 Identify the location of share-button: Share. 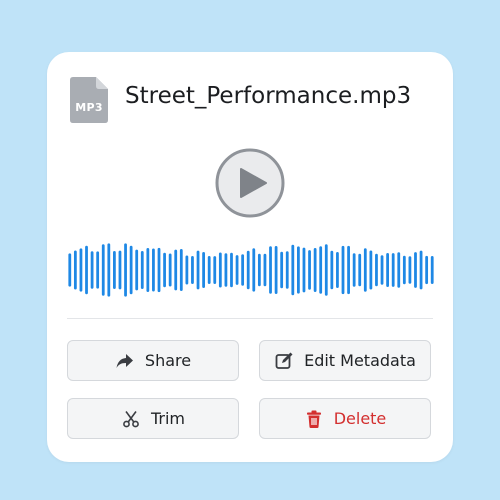
(153, 360).